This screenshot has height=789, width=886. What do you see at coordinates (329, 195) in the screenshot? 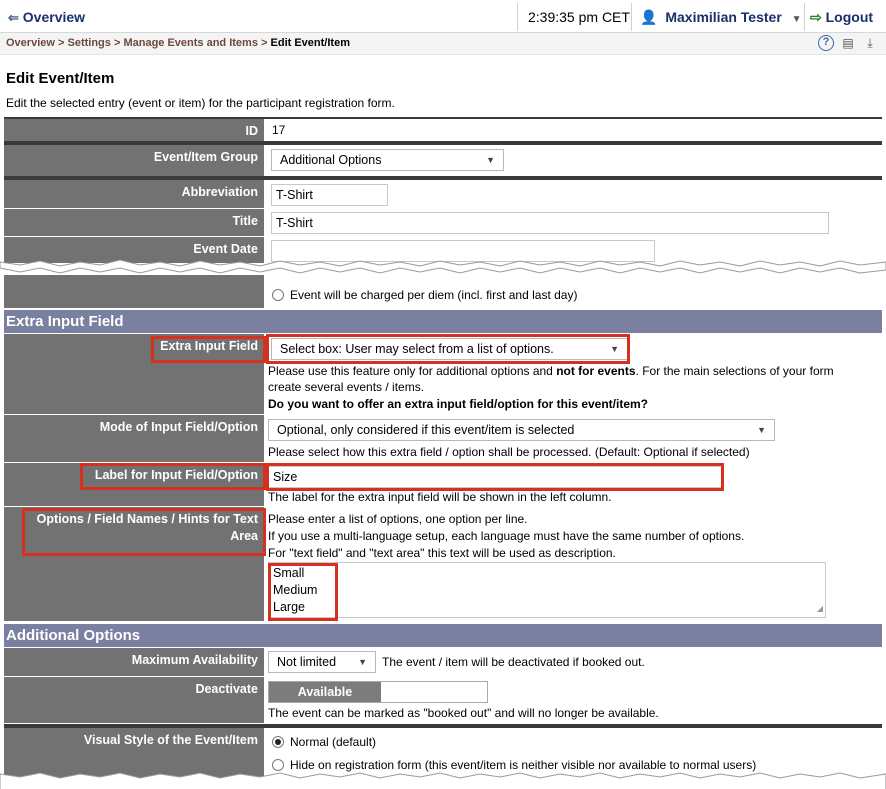
I see `abbreviation-input: T-Shirt` at bounding box center [329, 195].